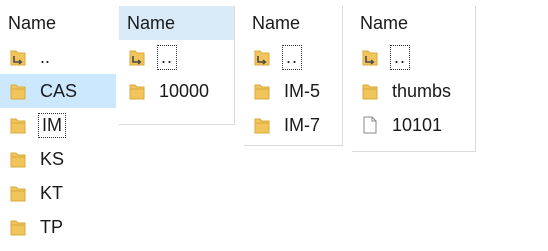 This screenshot has height=251, width=548. I want to click on file-list: .. IM-5 IM-7, so click(293, 91).